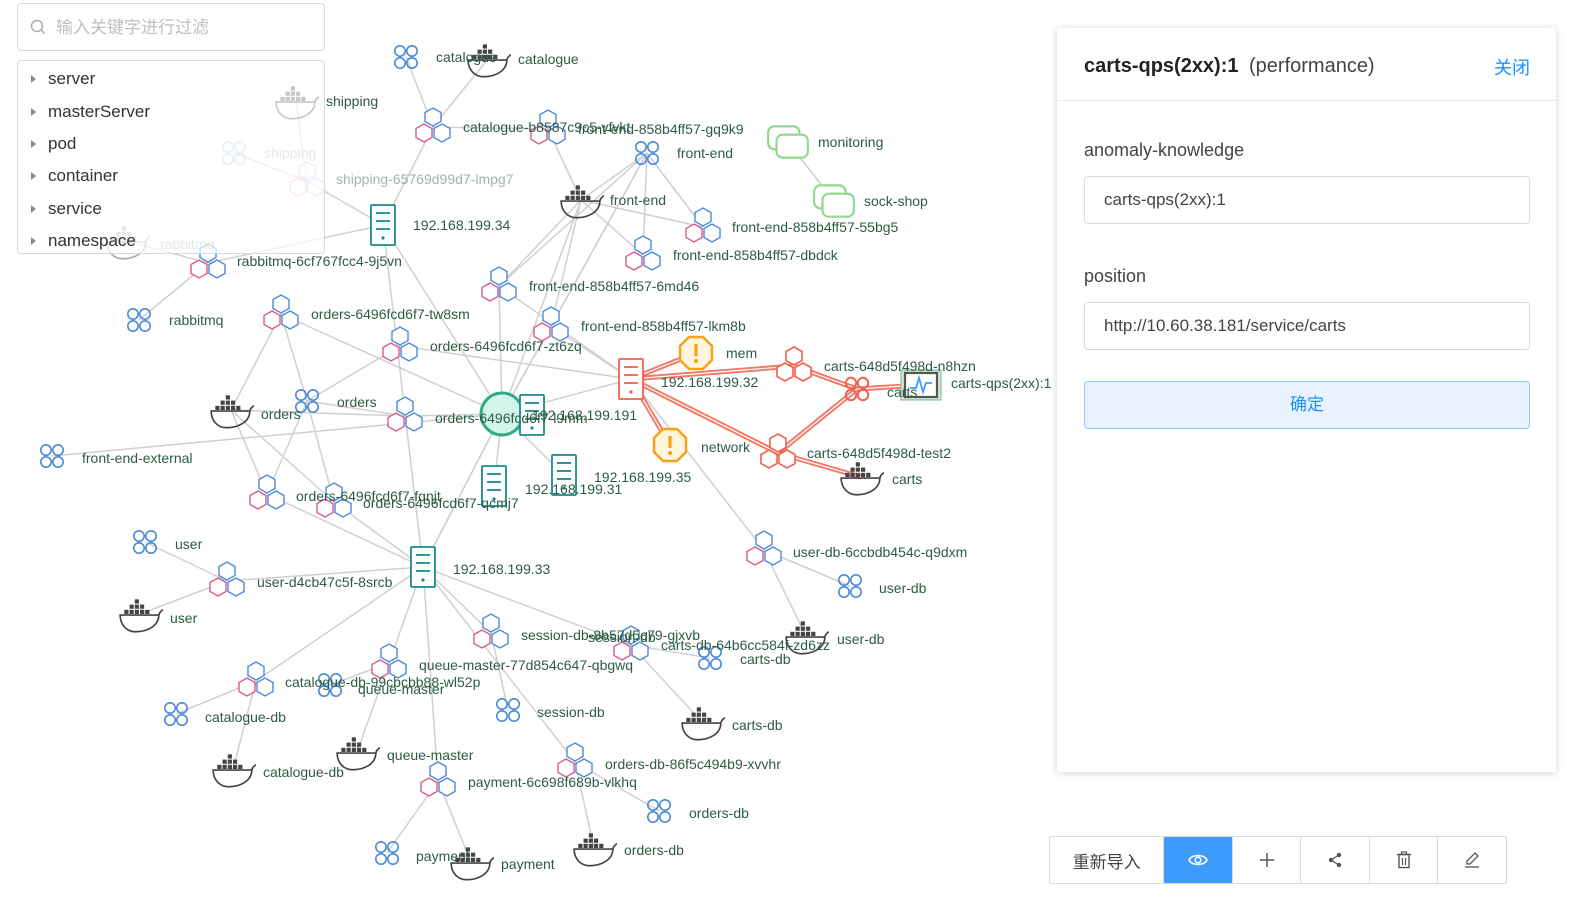  Describe the element at coordinates (757, 725) in the screenshot. I see `node-label-cartsdb-ct: carts-db` at that location.